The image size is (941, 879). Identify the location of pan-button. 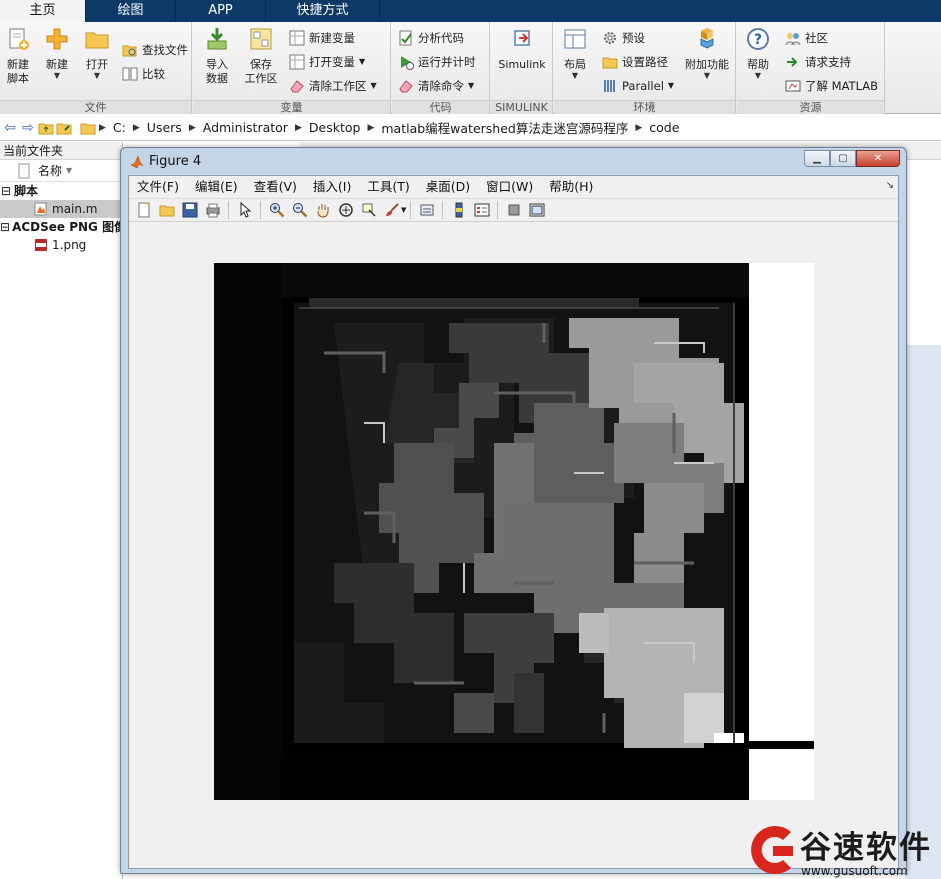
(322, 210).